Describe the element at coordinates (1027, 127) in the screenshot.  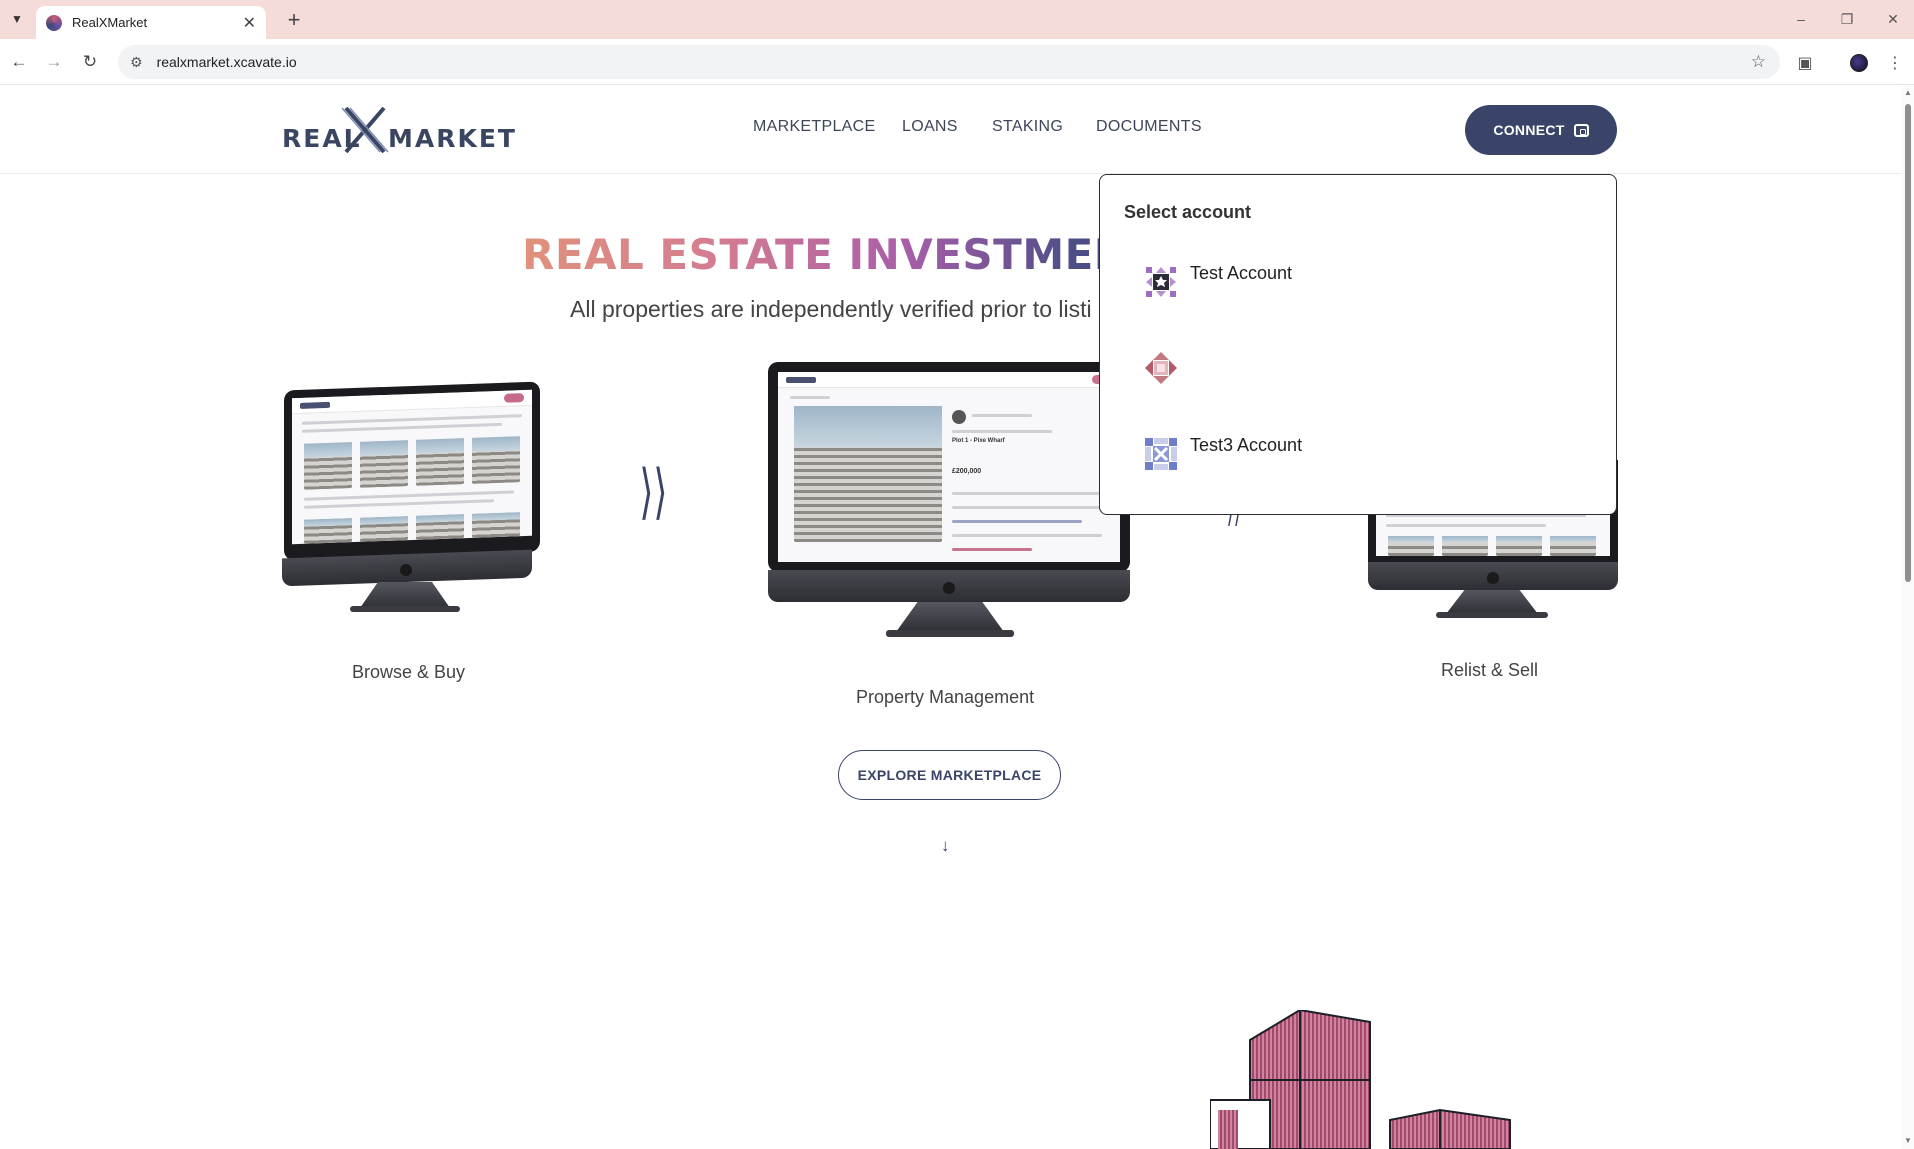
I see `nav-staking: STAKING` at that location.